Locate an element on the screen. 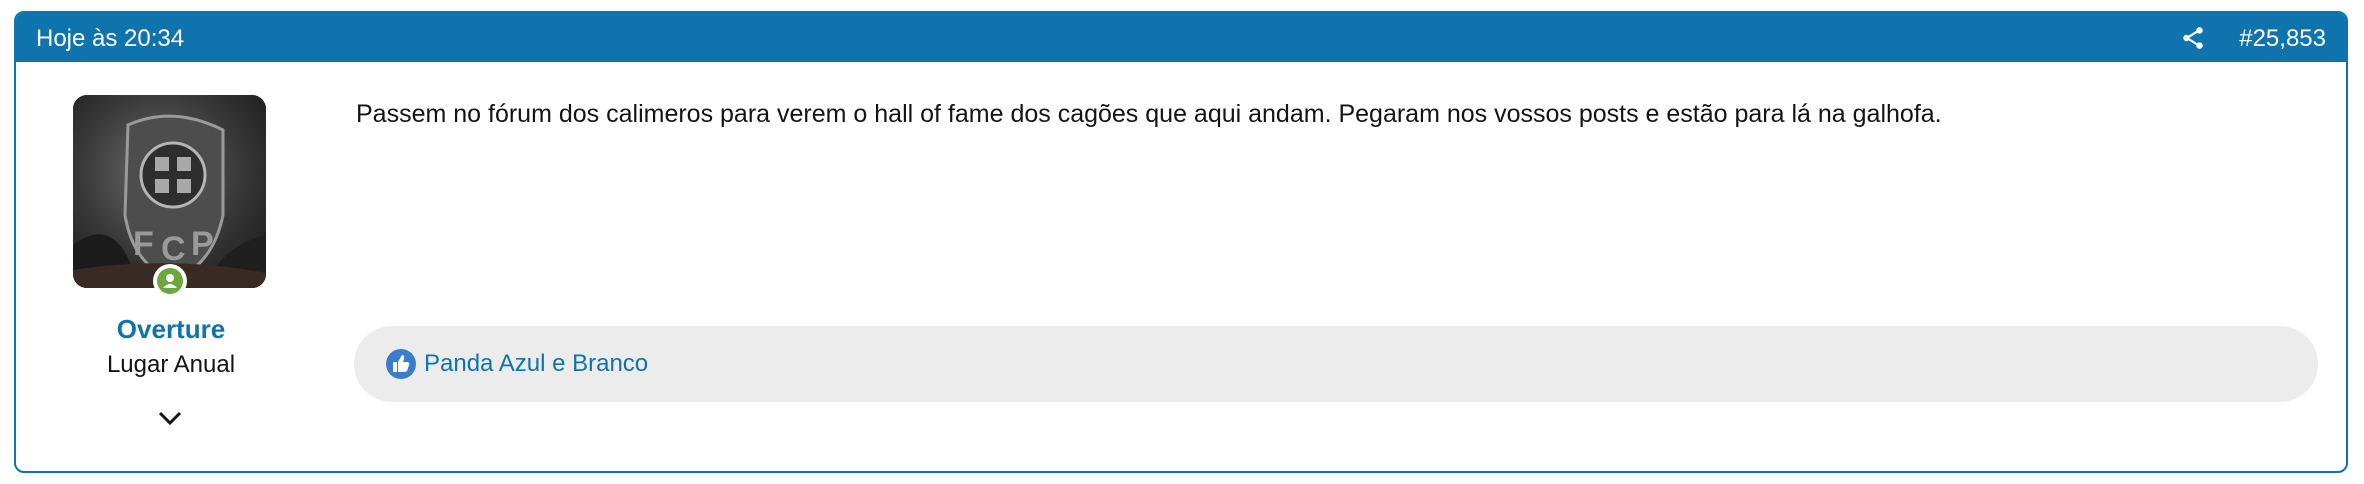 The width and height of the screenshot is (2364, 484). user-cell: F C P Overture Lugar Anual is located at coordinates (171, 266).